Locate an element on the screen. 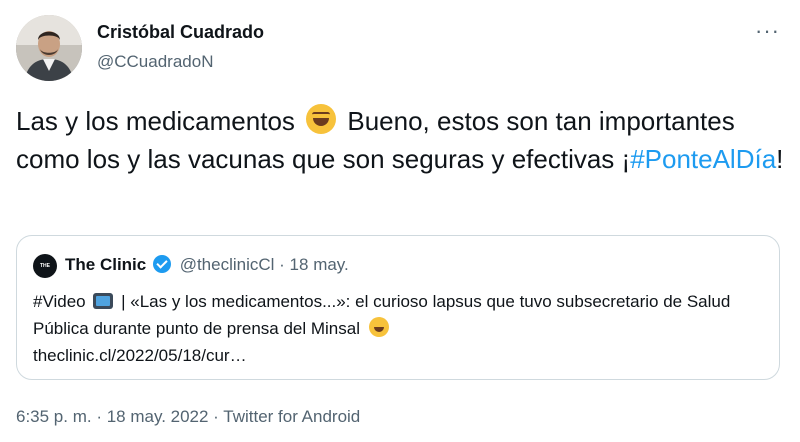 The height and width of the screenshot is (442, 800). rolling-on-floor-laughing-icon is located at coordinates (321, 119).